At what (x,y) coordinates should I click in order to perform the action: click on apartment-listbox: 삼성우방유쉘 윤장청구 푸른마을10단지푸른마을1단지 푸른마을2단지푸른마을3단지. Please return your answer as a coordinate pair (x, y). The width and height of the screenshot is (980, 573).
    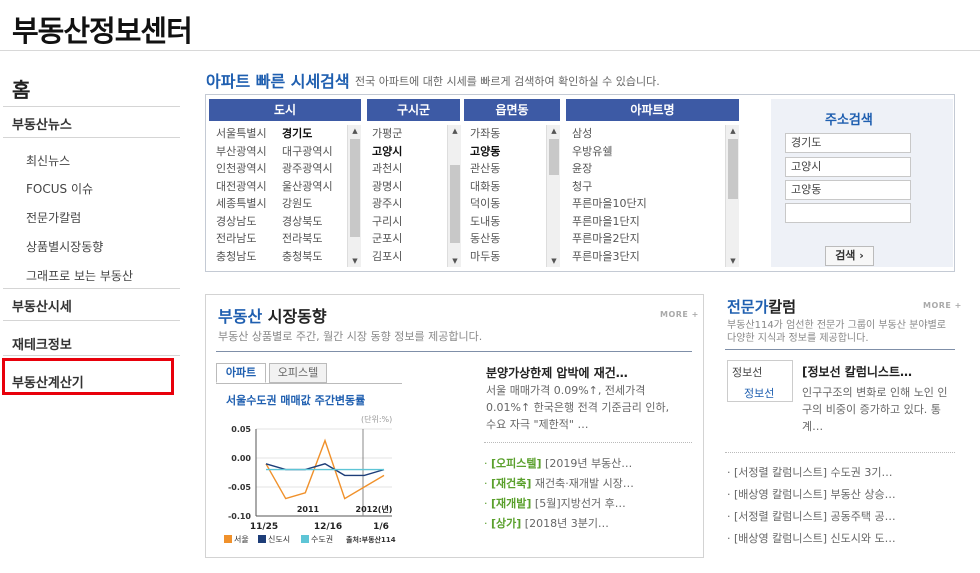
    Looking at the image, I should click on (647, 196).